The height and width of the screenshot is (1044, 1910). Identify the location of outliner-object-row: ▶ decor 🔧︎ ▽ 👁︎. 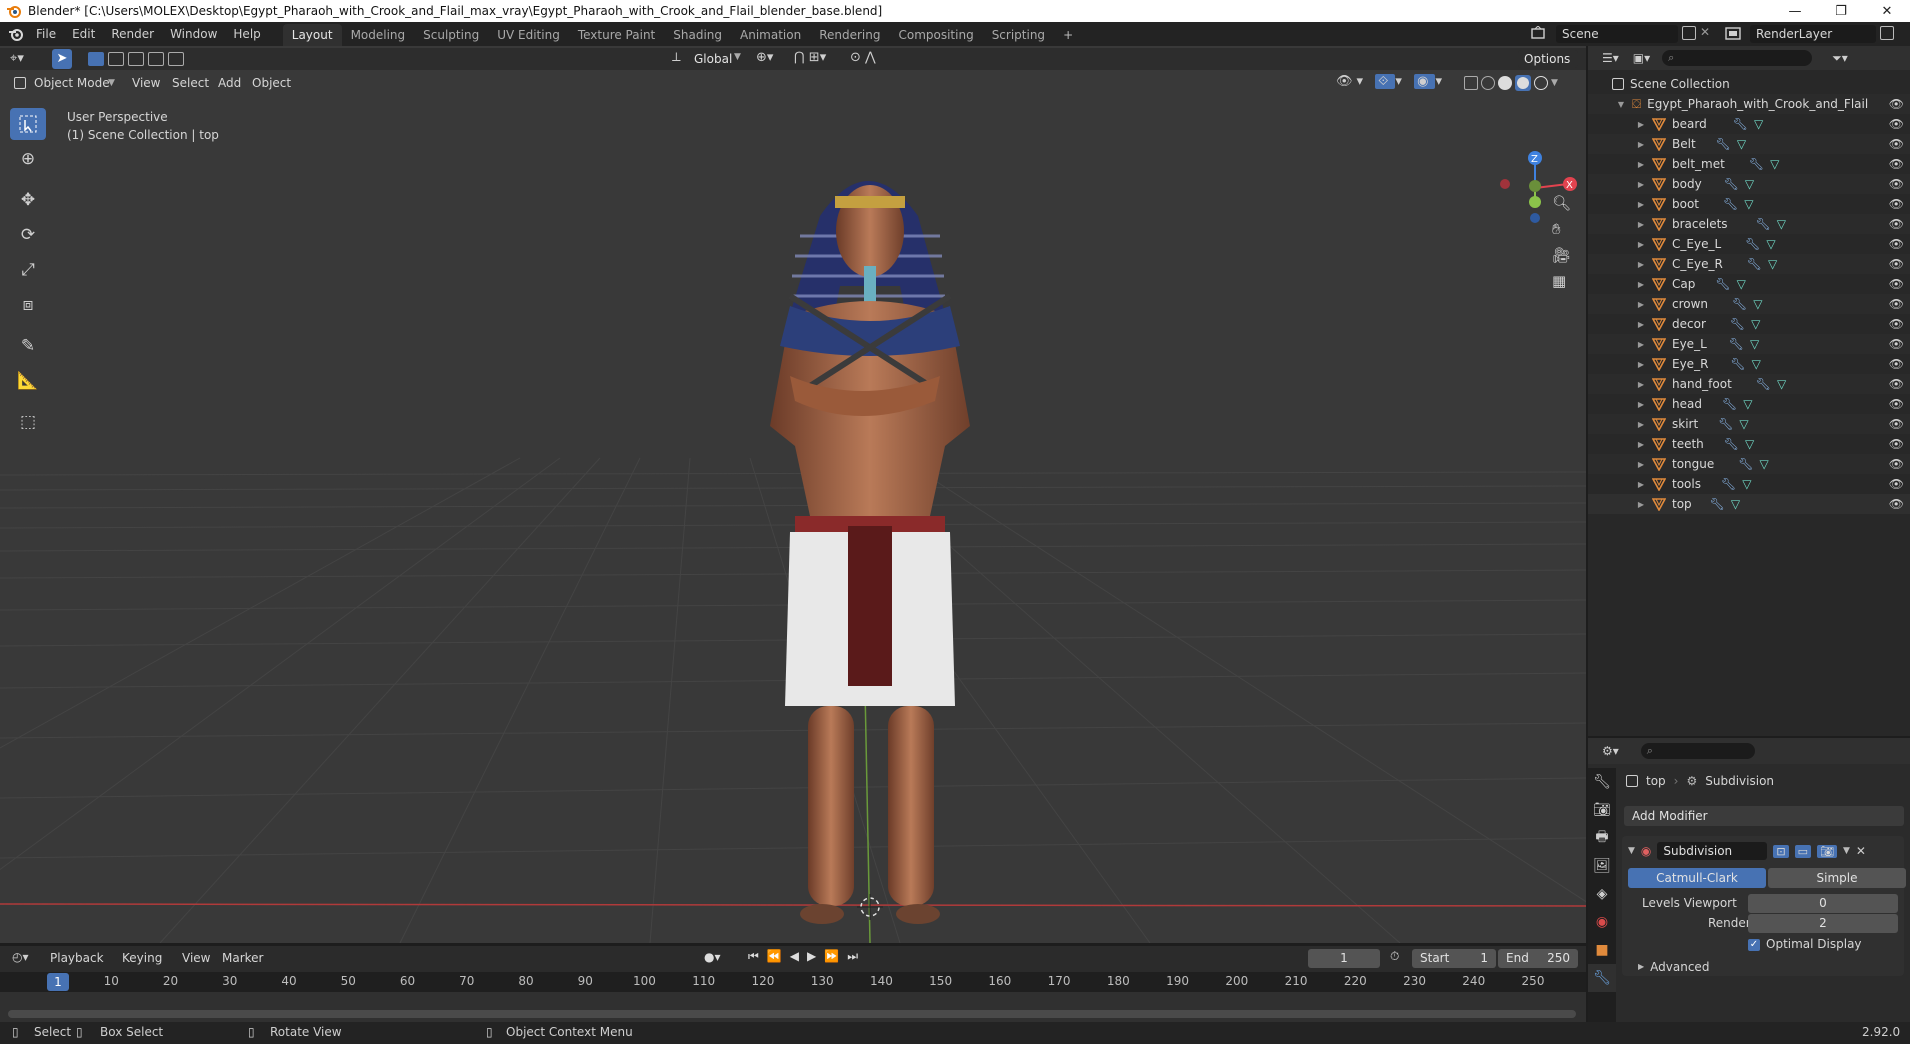
(1749, 324).